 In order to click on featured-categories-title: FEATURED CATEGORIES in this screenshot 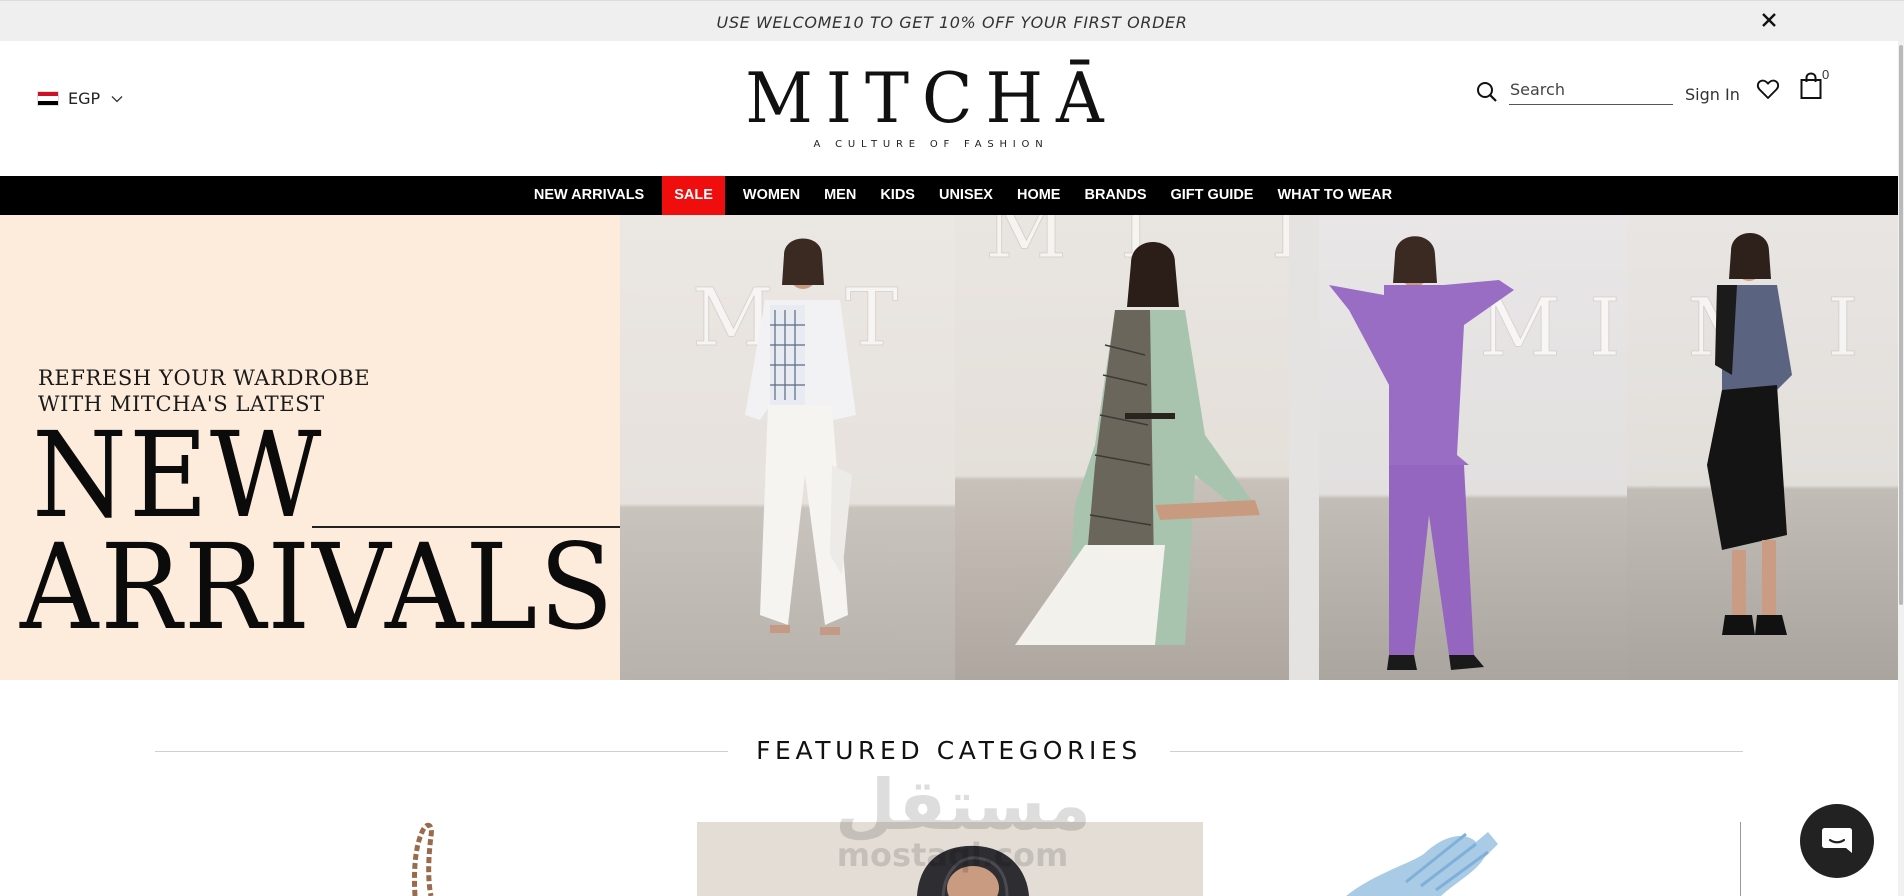, I will do `click(949, 750)`.